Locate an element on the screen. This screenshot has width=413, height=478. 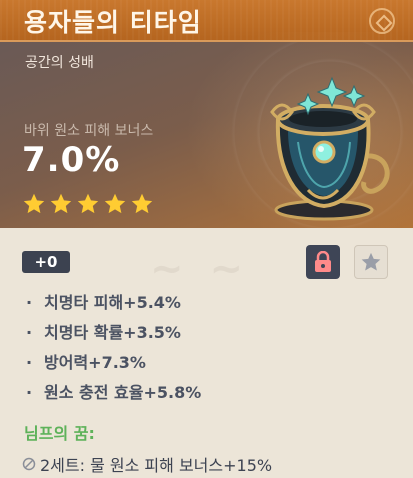
substat-item: 원소 충전 효율+5.8% is located at coordinates (112, 393).